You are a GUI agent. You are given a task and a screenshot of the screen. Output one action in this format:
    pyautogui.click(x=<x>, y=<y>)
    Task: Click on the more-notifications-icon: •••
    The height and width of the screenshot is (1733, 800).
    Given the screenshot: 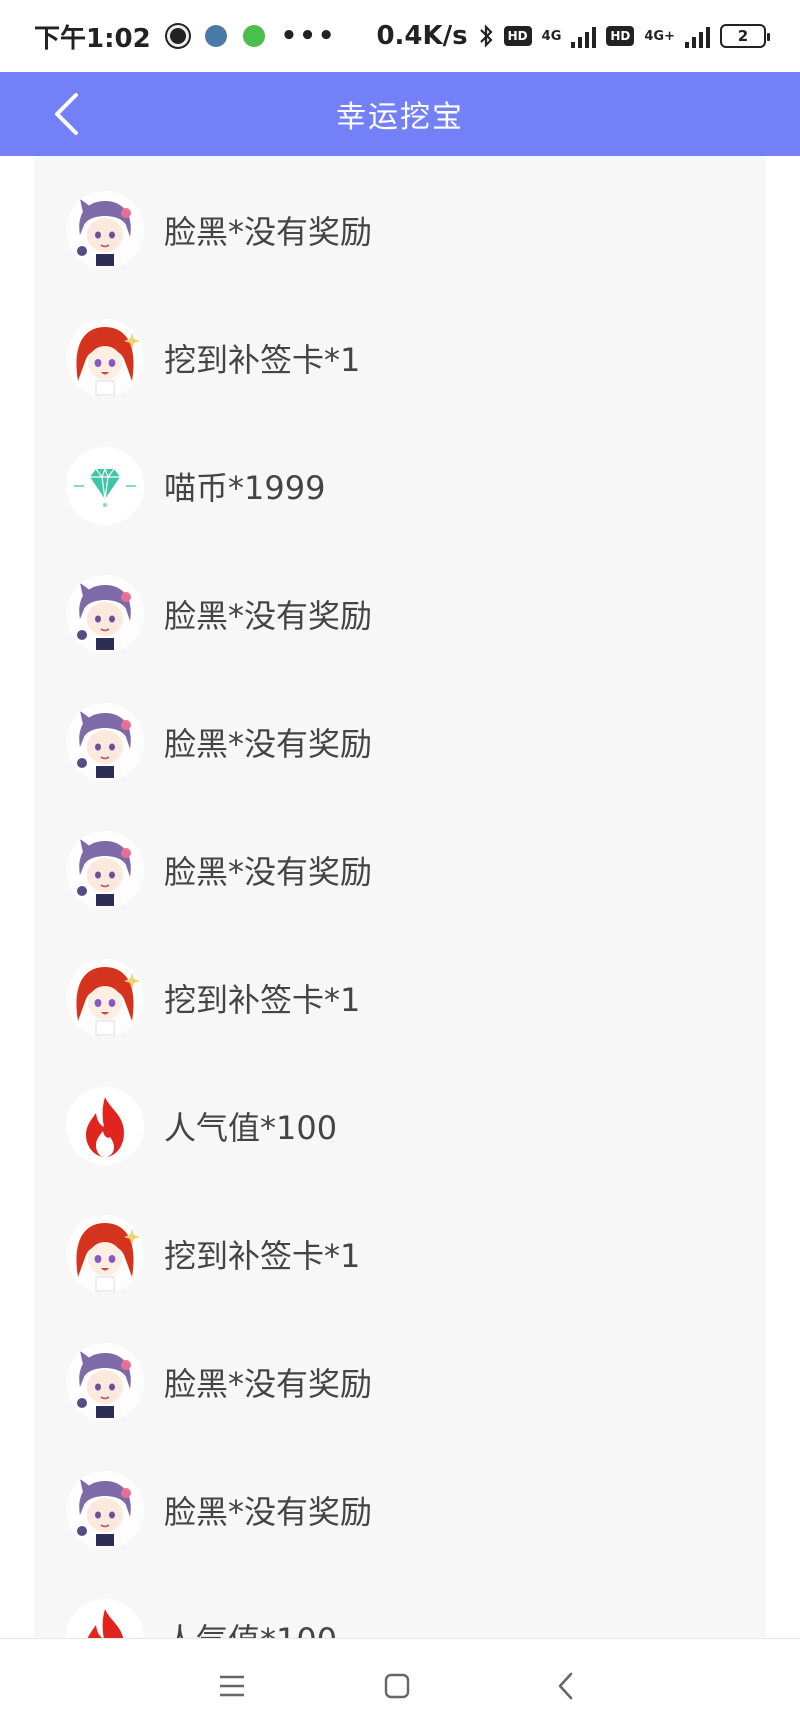 What is the action you would take?
    pyautogui.click(x=308, y=36)
    